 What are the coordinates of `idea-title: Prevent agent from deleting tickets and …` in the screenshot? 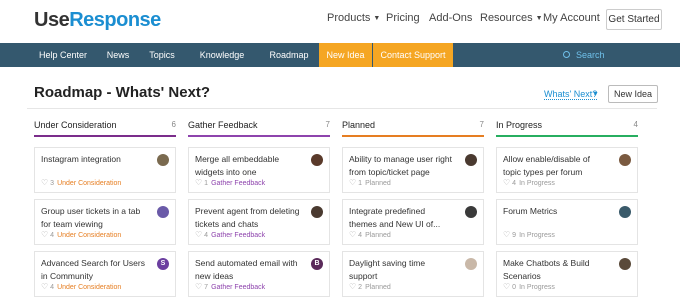 It's located at (248, 218).